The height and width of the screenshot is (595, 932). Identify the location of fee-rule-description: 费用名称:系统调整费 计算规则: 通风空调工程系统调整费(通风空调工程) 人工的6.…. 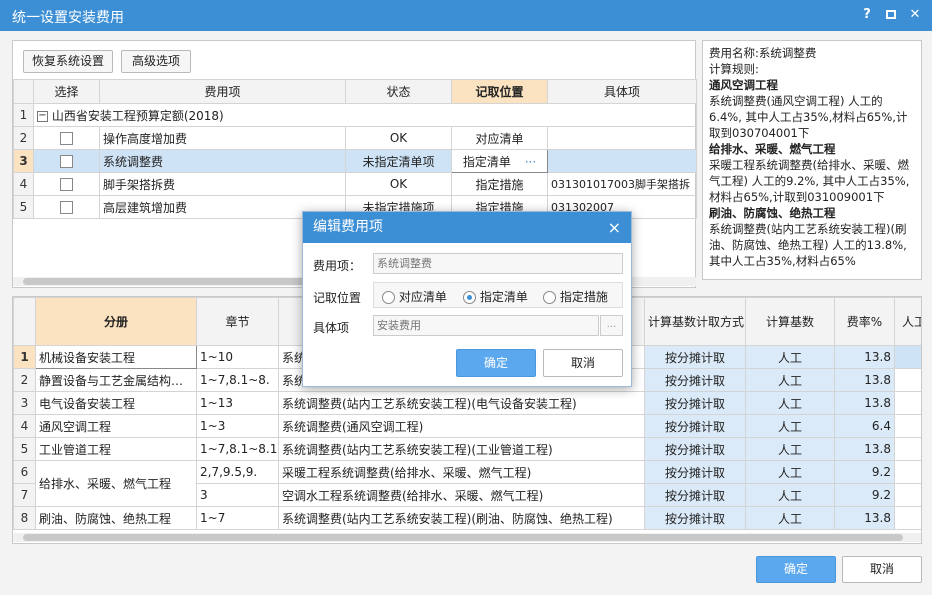
(812, 160).